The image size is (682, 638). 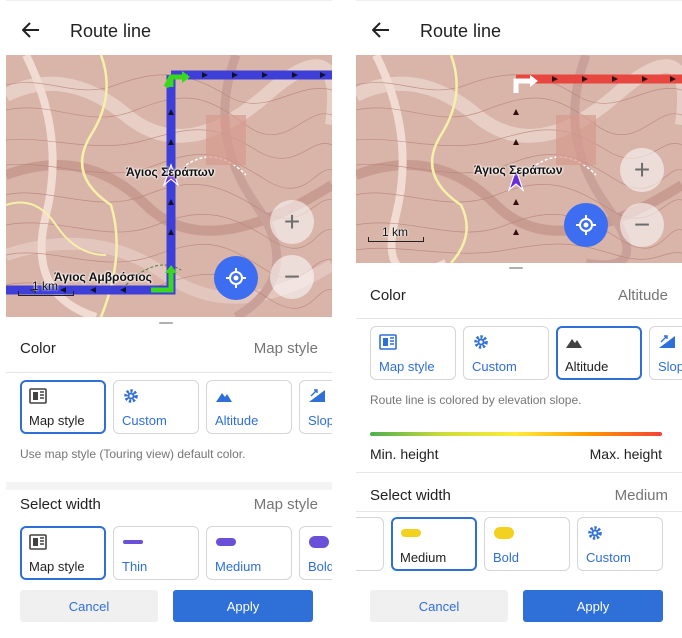 What do you see at coordinates (133, 542) in the screenshot?
I see `thin-line-icon` at bounding box center [133, 542].